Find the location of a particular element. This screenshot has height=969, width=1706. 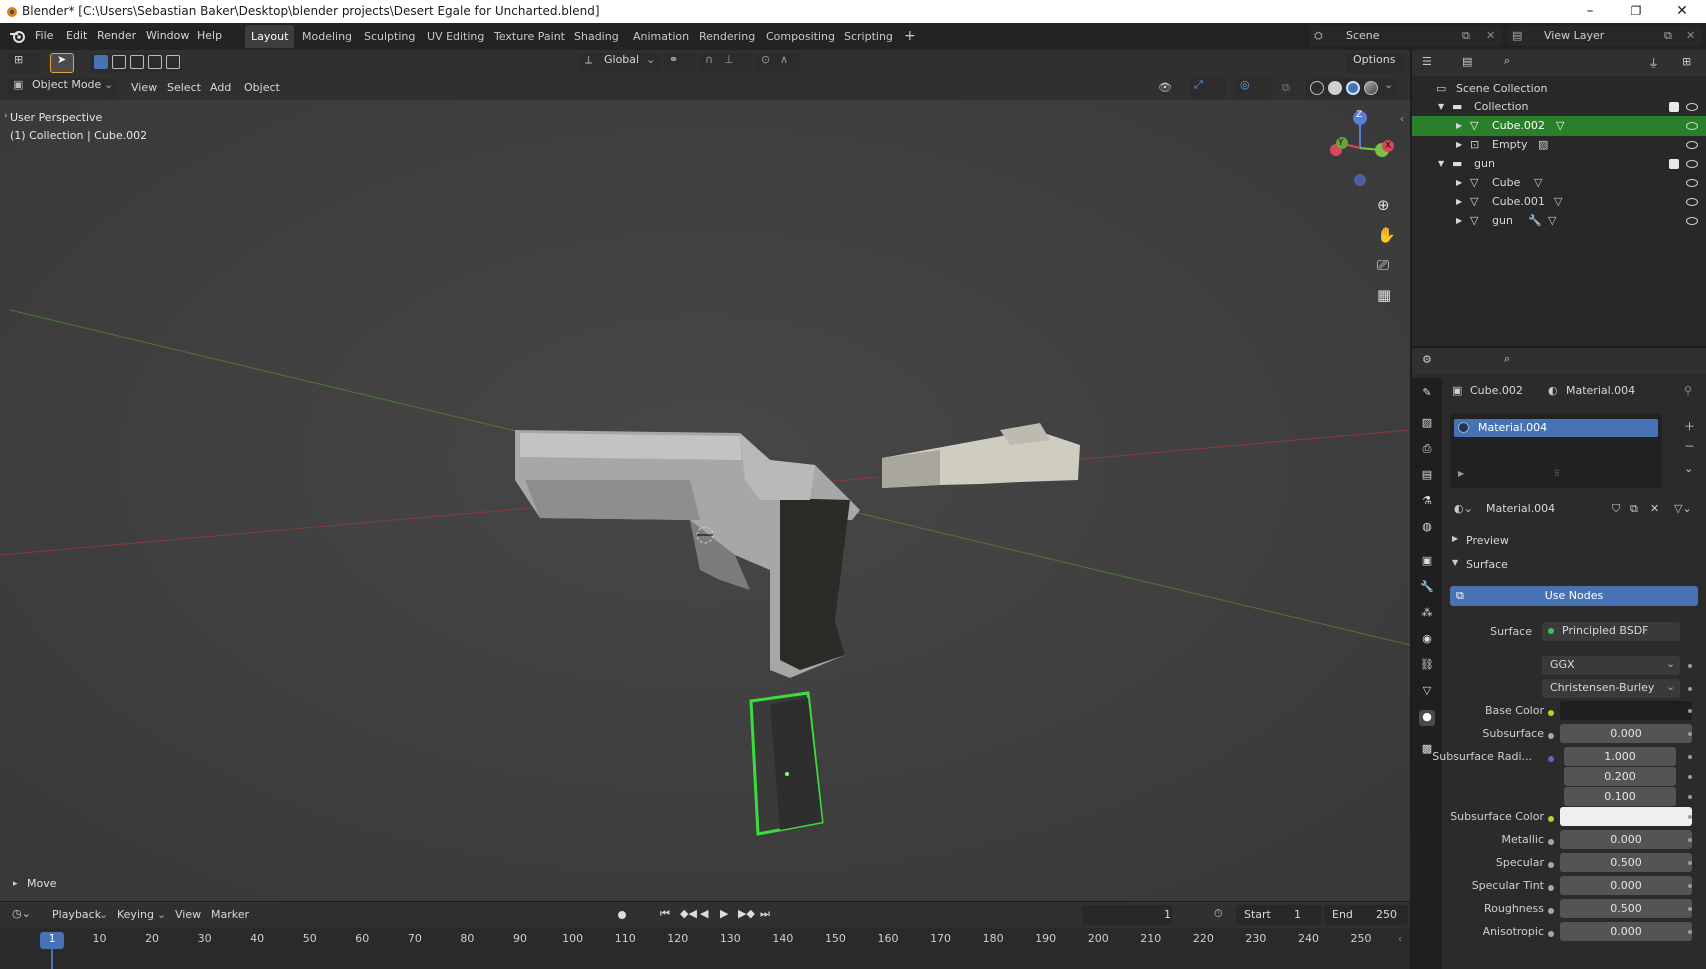

view-layer-selector: ▤ View Layer ⧉ ✕ is located at coordinates (1605, 36).